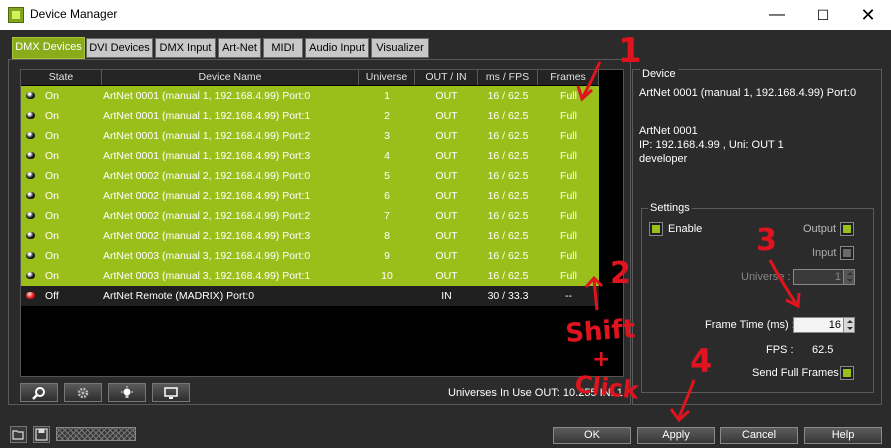 This screenshot has width=891, height=448. Describe the element at coordinates (568, 77) in the screenshot. I see `col-frames-header: Frames` at that location.